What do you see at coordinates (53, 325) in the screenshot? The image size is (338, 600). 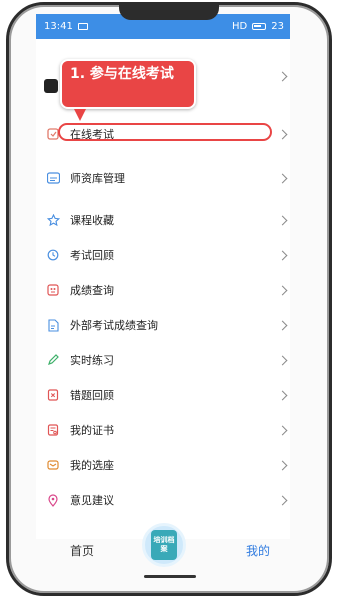 I see `external-score-icon` at bounding box center [53, 325].